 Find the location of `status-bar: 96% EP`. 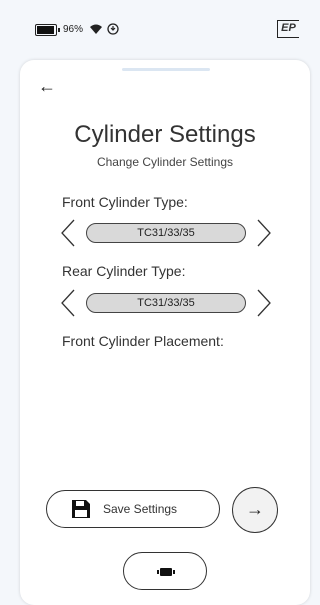

status-bar: 96% EP is located at coordinates (151, 31).